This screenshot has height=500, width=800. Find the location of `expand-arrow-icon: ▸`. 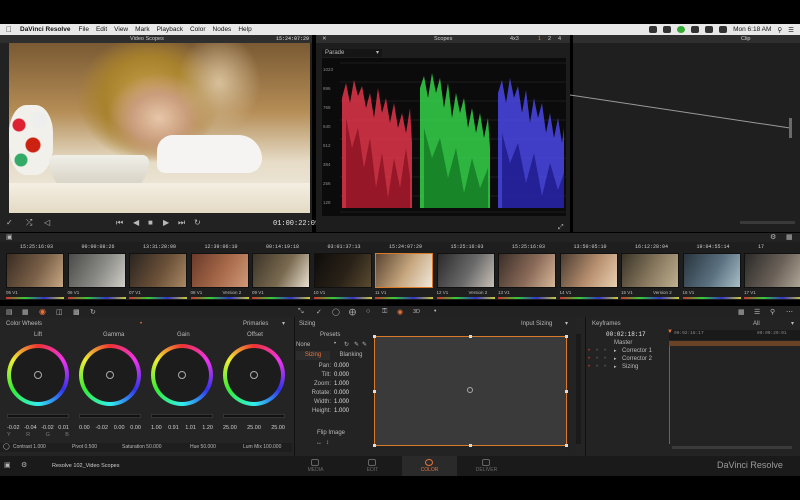

expand-arrow-icon: ▸ is located at coordinates (615, 359).